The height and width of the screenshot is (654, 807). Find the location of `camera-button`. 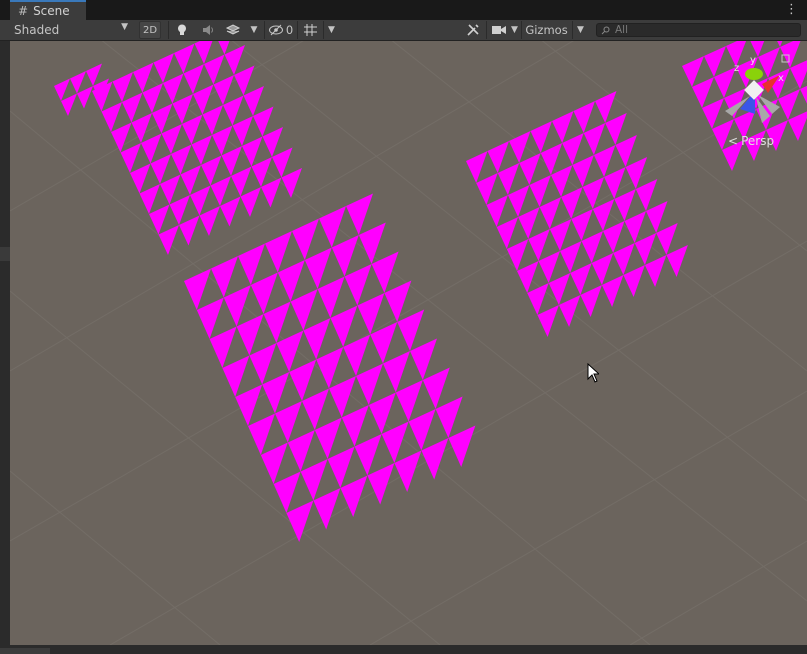

camera-button is located at coordinates (498, 30).